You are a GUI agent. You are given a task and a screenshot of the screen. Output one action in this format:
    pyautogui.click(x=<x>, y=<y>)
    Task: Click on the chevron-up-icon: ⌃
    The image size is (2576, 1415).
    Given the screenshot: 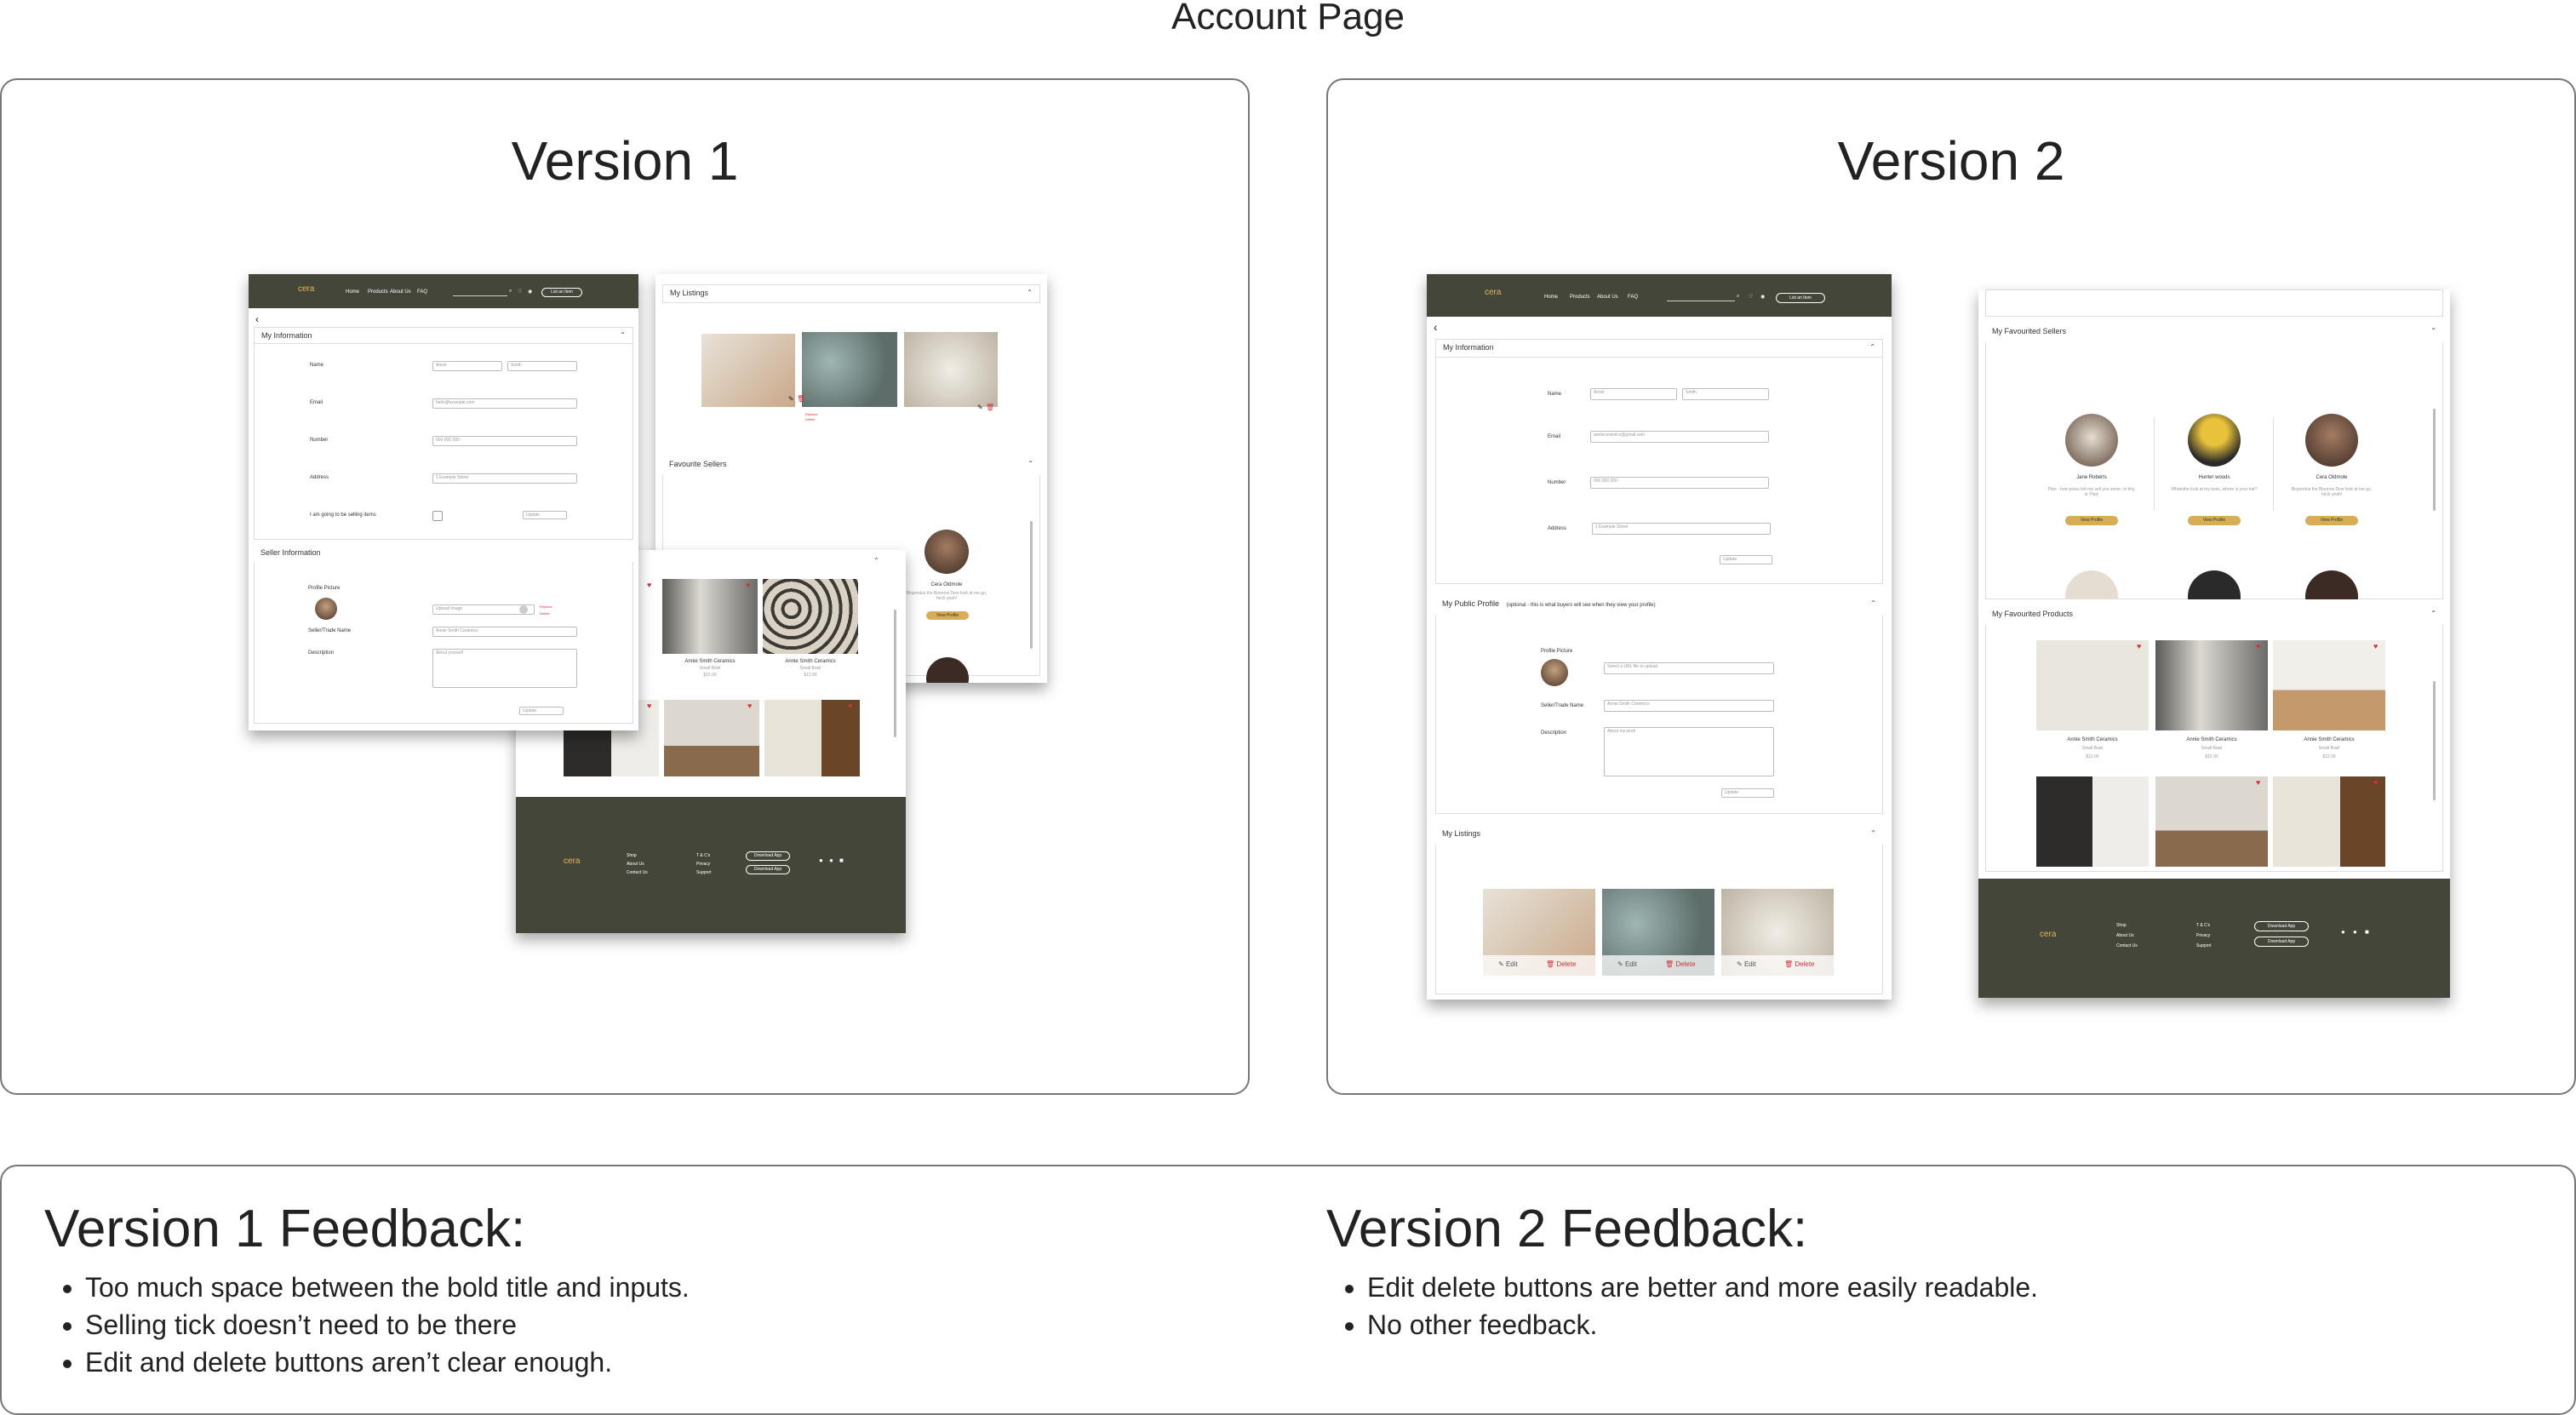 What is the action you would take?
    pyautogui.click(x=876, y=560)
    